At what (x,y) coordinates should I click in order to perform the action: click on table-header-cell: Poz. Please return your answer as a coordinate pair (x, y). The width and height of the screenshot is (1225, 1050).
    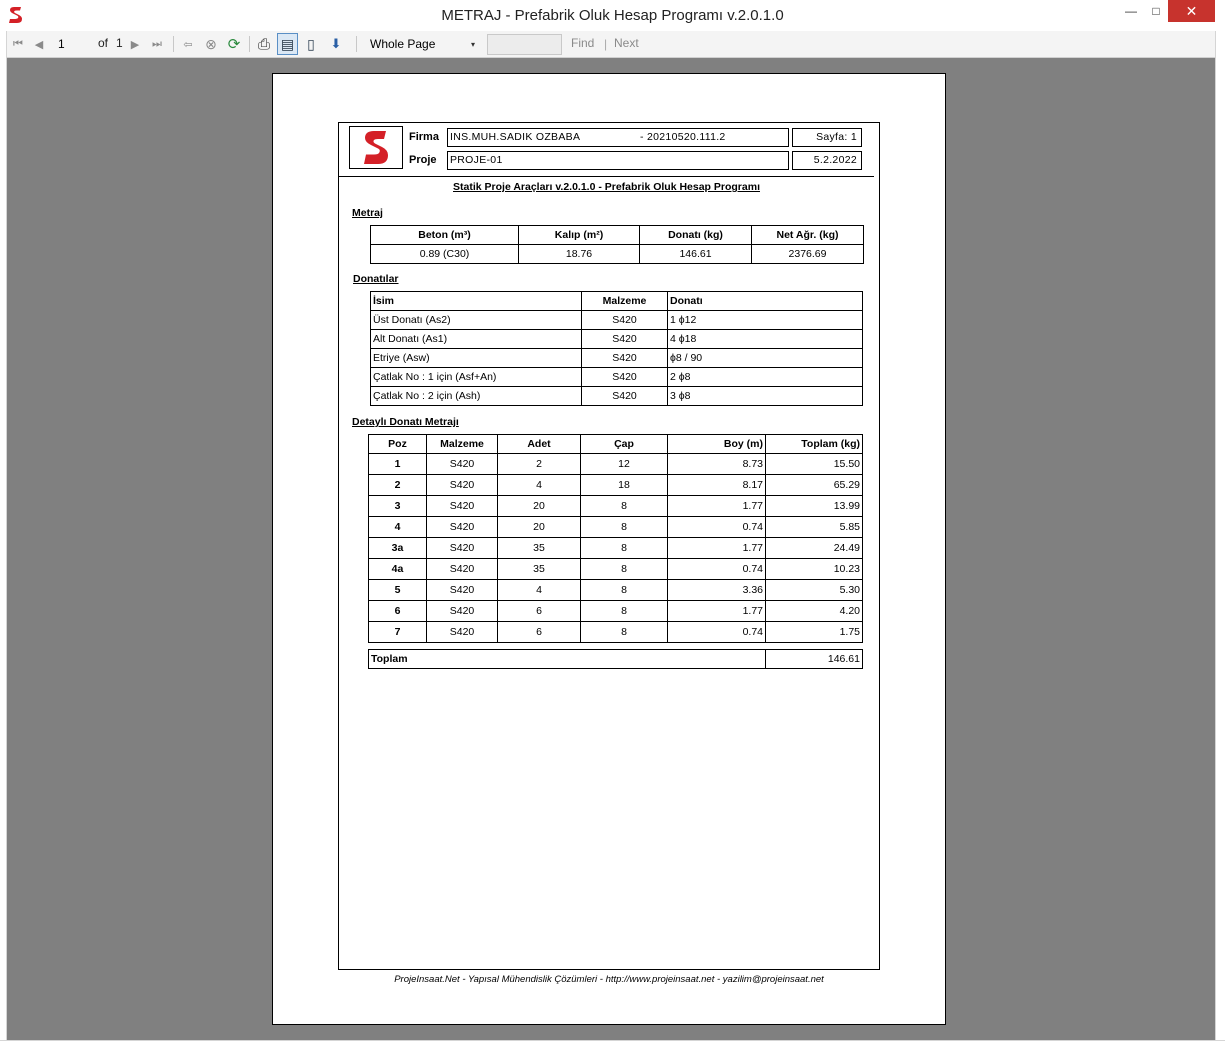
    Looking at the image, I should click on (397, 444).